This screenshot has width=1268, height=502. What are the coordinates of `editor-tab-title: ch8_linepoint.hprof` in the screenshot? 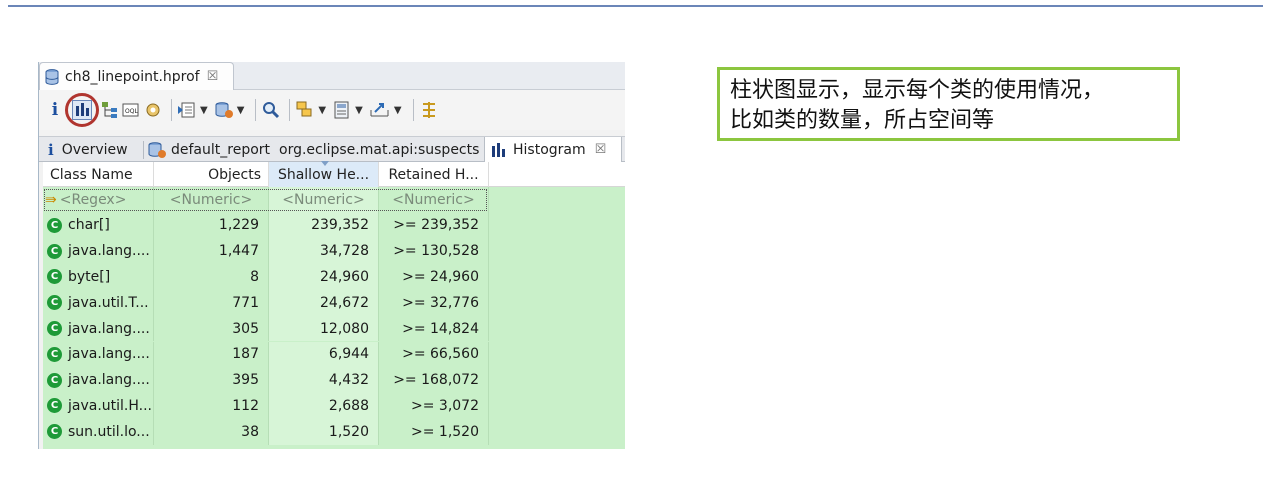 It's located at (132, 76).